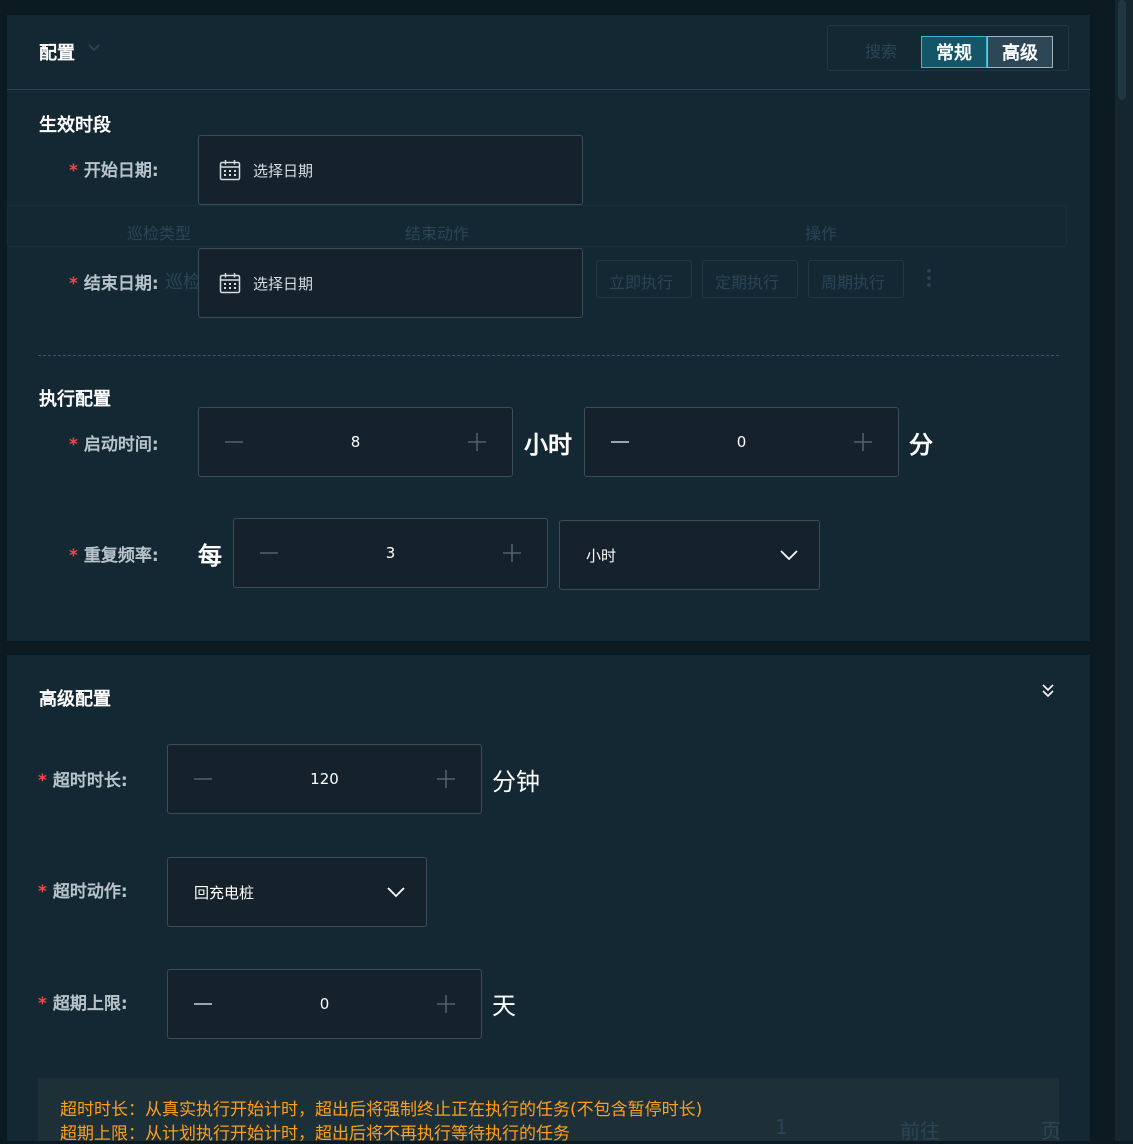 This screenshot has height=1144, width=1133. I want to click on advanced-title: 高级配置, so click(75, 699).